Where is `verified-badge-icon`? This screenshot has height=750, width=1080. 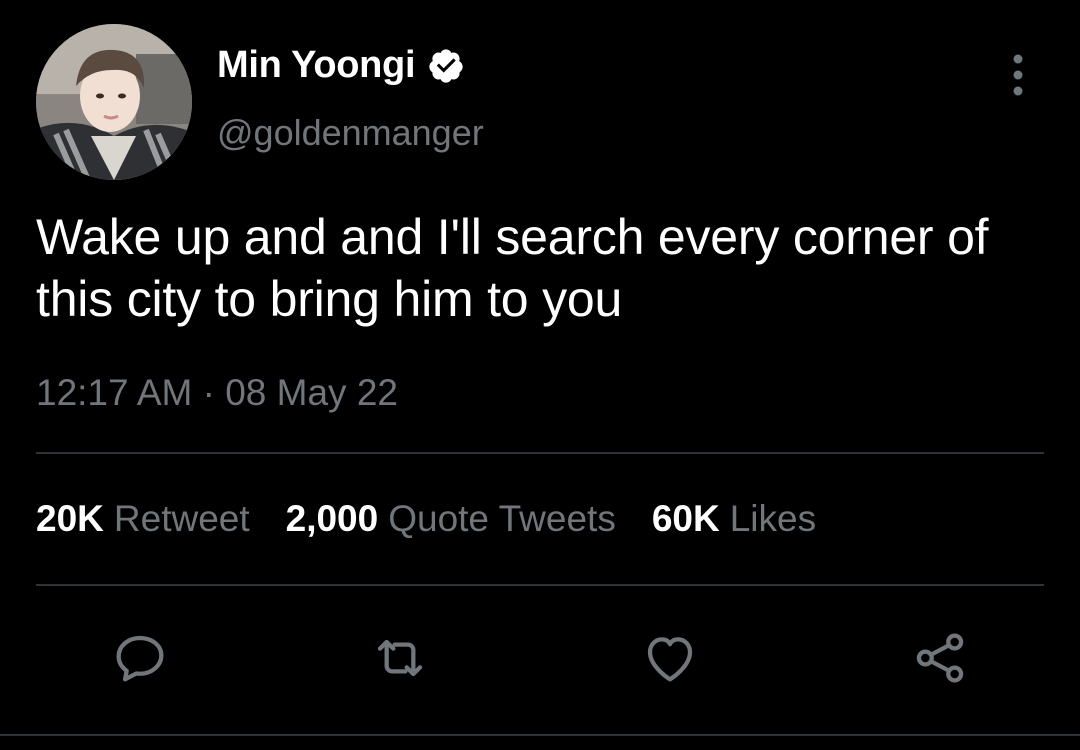
verified-badge-icon is located at coordinates (446, 66).